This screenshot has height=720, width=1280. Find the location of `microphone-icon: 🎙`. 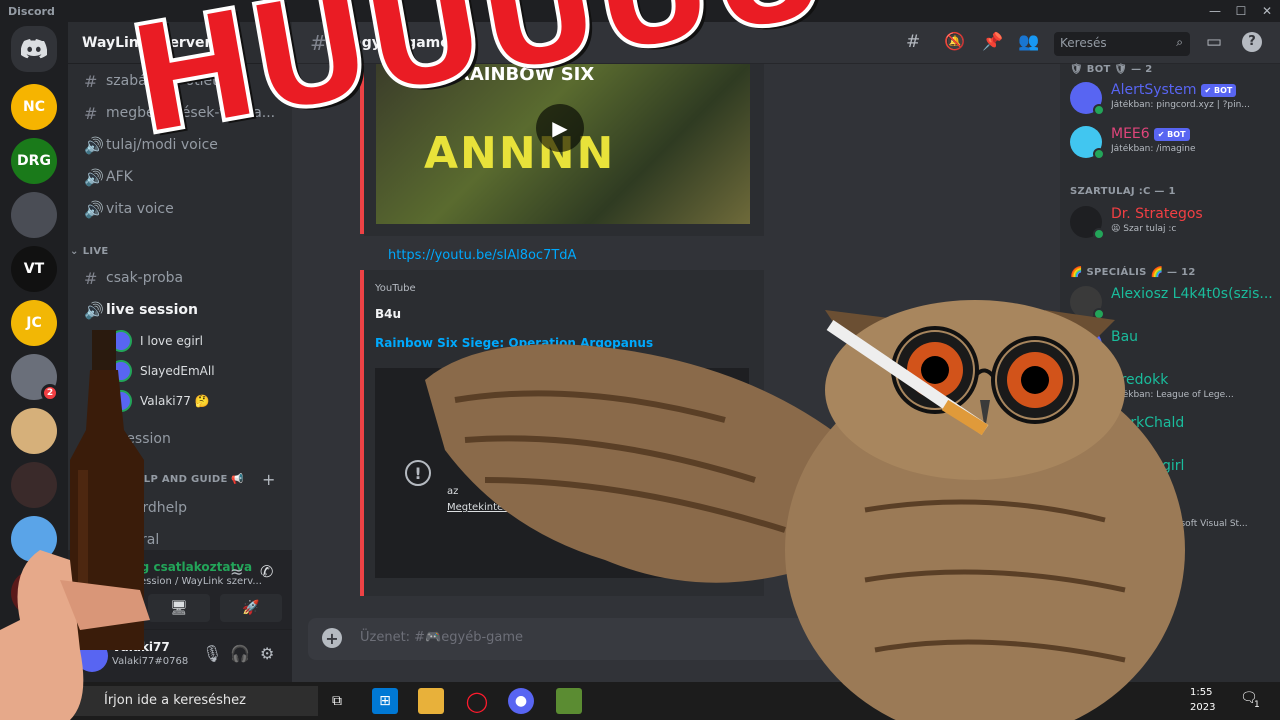

microphone-icon: 🎙 is located at coordinates (212, 653).